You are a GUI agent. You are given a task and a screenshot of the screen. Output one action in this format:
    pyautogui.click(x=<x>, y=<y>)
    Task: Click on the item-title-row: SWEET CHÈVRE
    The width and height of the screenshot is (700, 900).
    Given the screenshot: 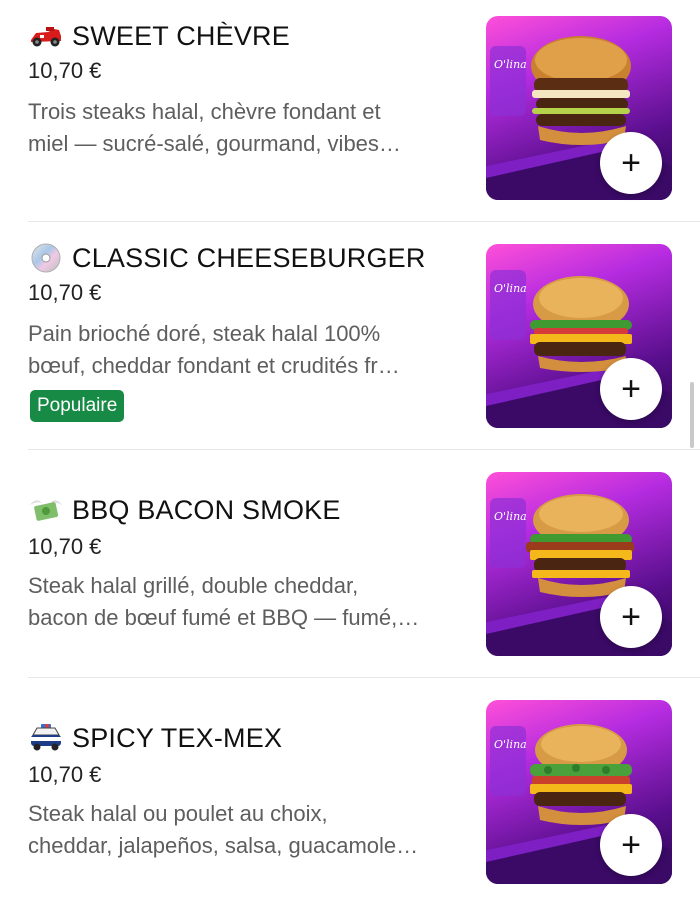 What is the action you would take?
    pyautogui.click(x=159, y=36)
    